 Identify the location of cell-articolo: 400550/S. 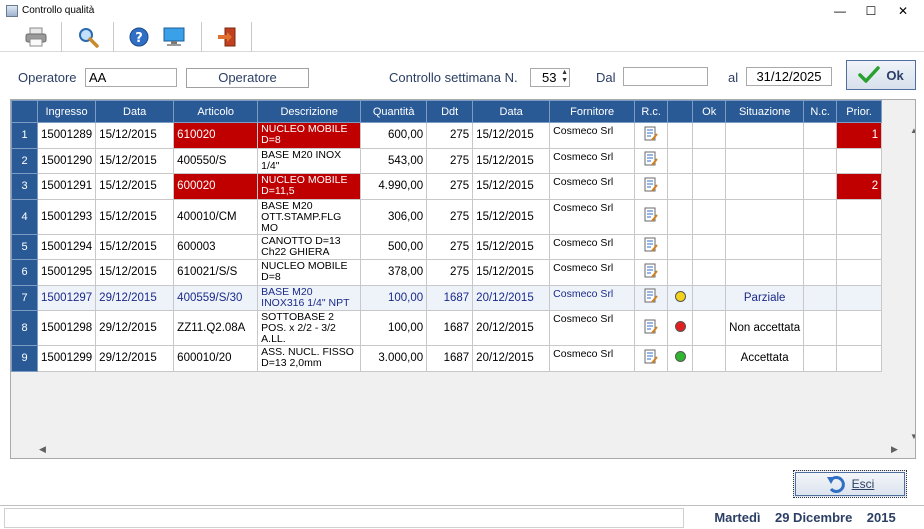
(216, 160).